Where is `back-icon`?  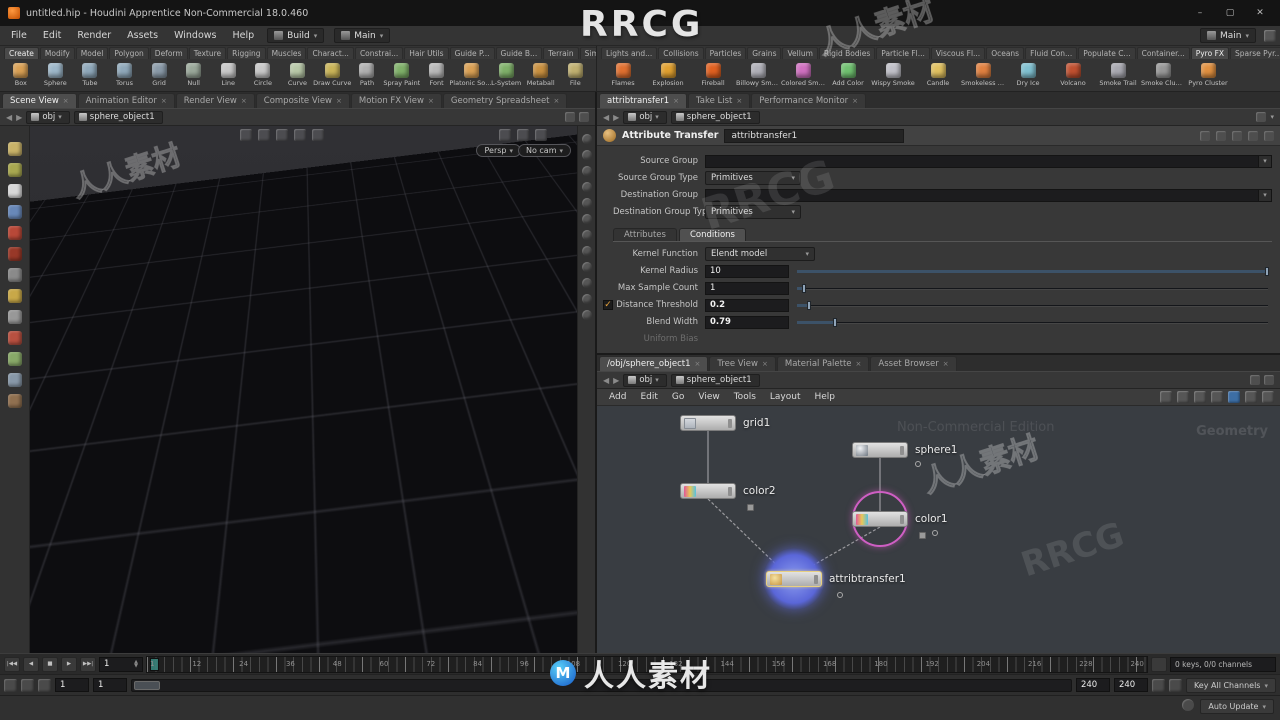 back-icon is located at coordinates (606, 380).